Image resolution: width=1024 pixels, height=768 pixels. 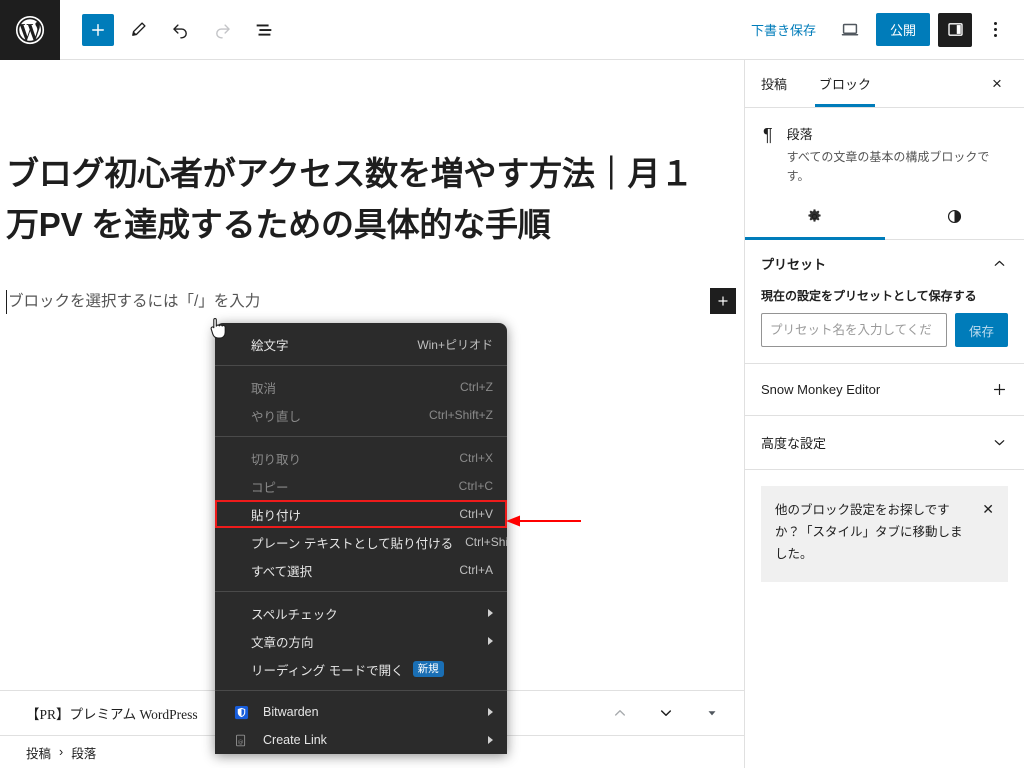 I want to click on create-link-icon: @, so click(x=241, y=740).